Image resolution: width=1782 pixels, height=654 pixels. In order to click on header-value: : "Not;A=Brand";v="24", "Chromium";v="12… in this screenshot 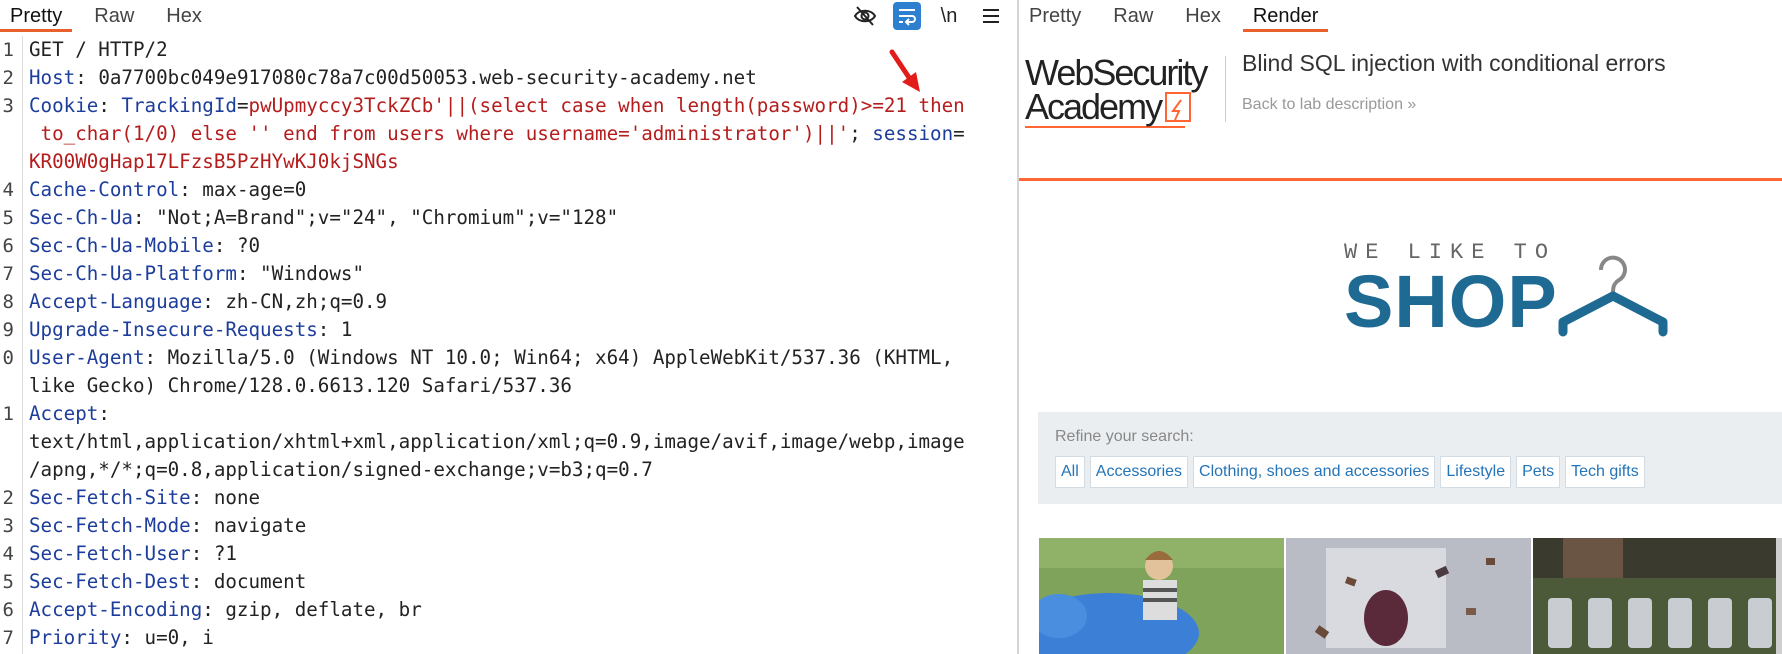, I will do `click(375, 217)`.